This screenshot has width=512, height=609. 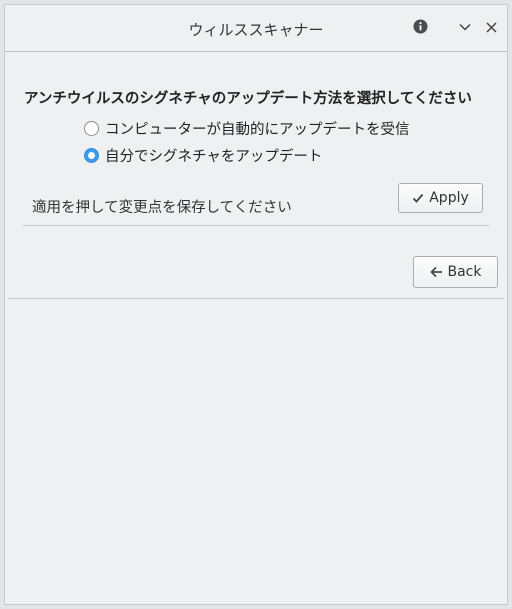 I want to click on radio-manual-update-label: 自分でシグネチャをアップデート, so click(x=214, y=156).